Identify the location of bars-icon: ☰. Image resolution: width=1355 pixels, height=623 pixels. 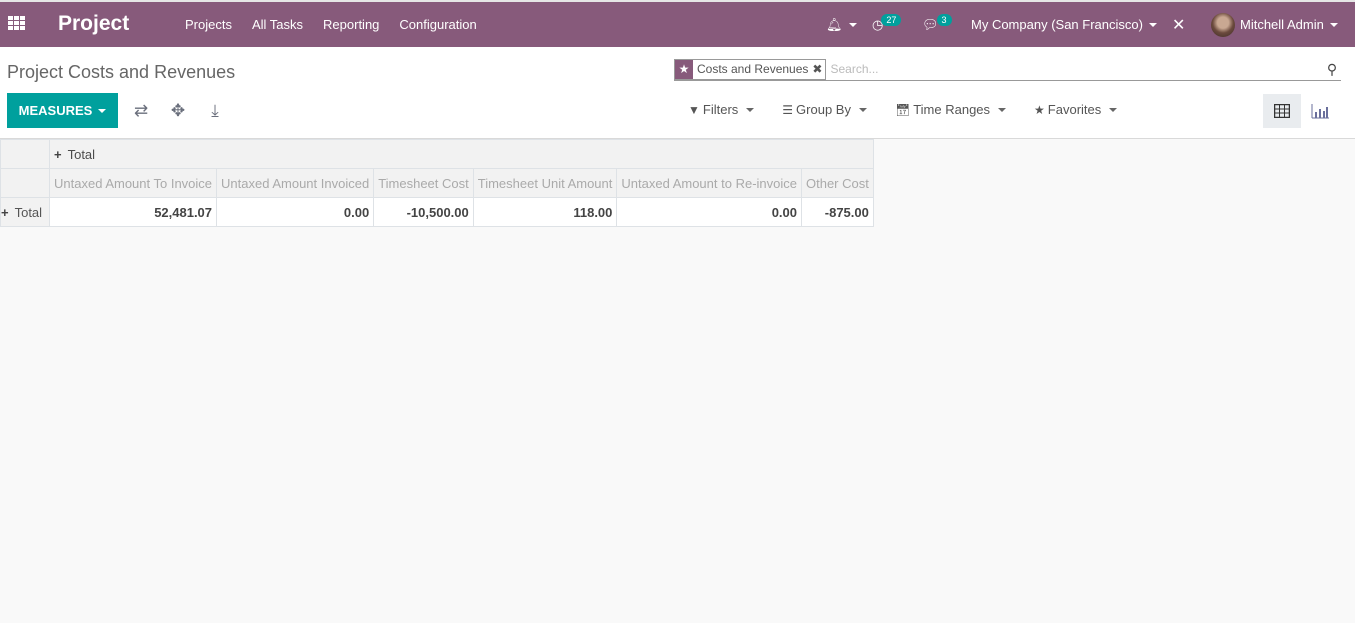
(788, 109).